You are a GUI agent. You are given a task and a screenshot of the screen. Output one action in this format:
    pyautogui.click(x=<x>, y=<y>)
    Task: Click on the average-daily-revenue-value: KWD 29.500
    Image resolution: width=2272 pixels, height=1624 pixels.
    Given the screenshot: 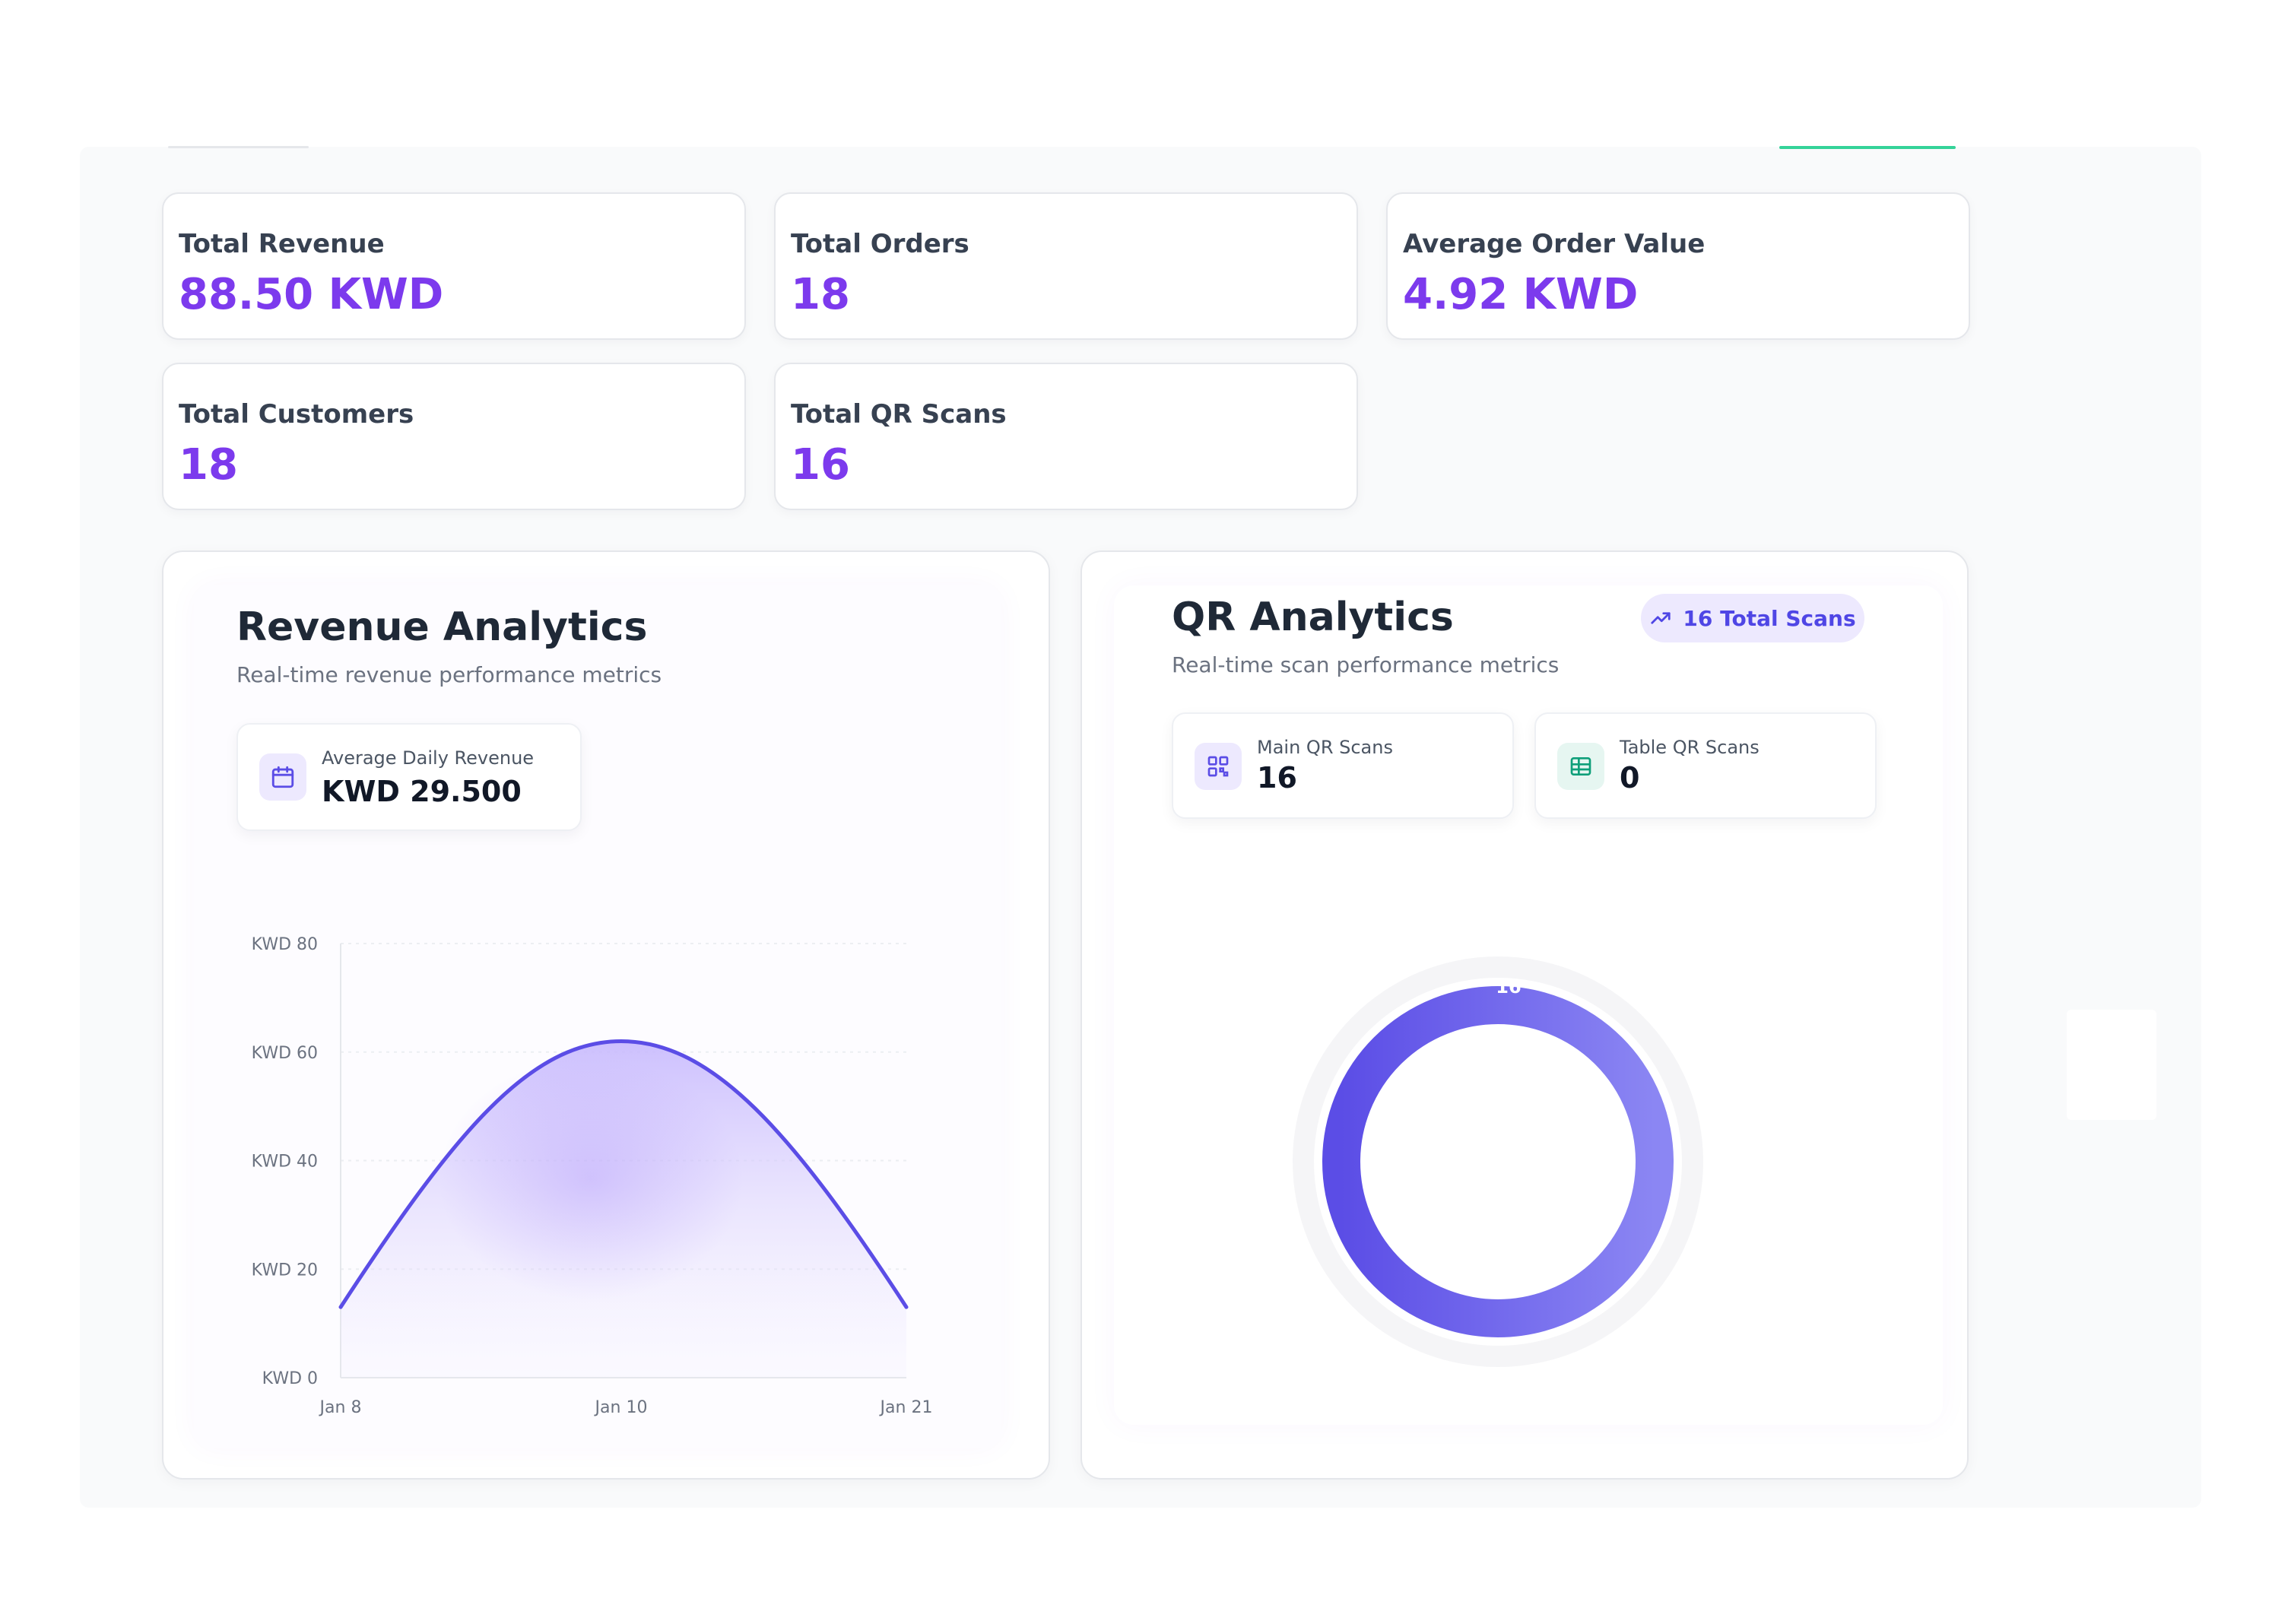 What is the action you would take?
    pyautogui.click(x=422, y=791)
    